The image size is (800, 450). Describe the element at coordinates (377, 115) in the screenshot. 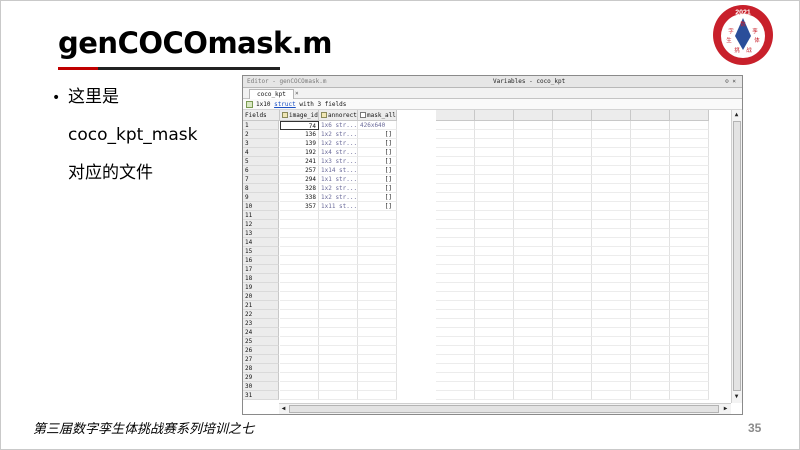

I see `column-header: mask_all` at that location.